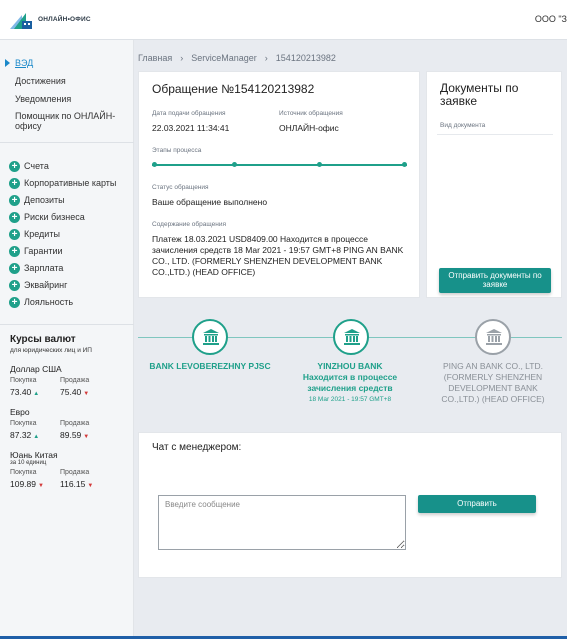 Image resolution: width=567 pixels, height=639 pixels. What do you see at coordinates (350, 382) in the screenshot?
I see `timeline-step-2-status: Находится в процессе зачисления средств` at bounding box center [350, 382].